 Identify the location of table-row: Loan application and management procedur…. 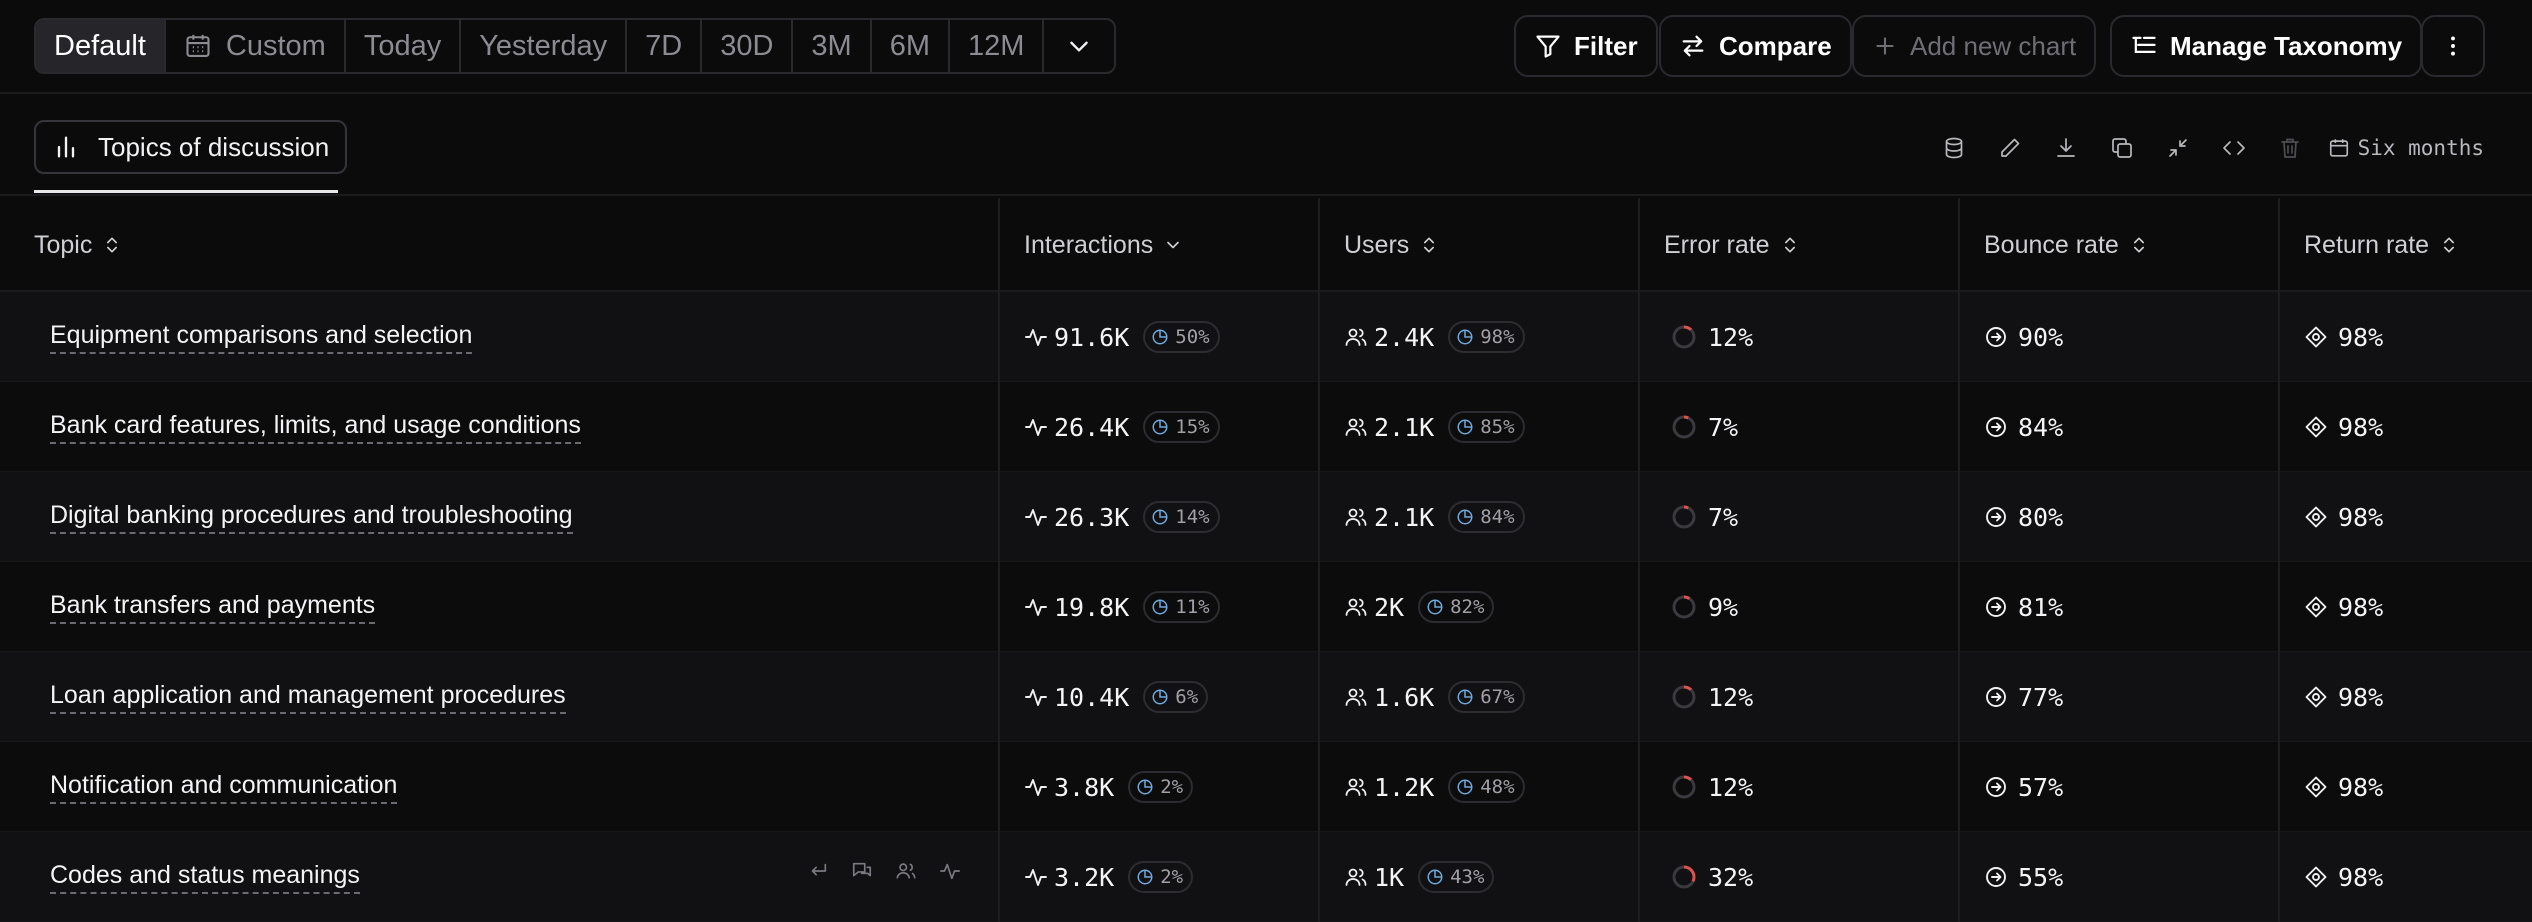
(1266, 697).